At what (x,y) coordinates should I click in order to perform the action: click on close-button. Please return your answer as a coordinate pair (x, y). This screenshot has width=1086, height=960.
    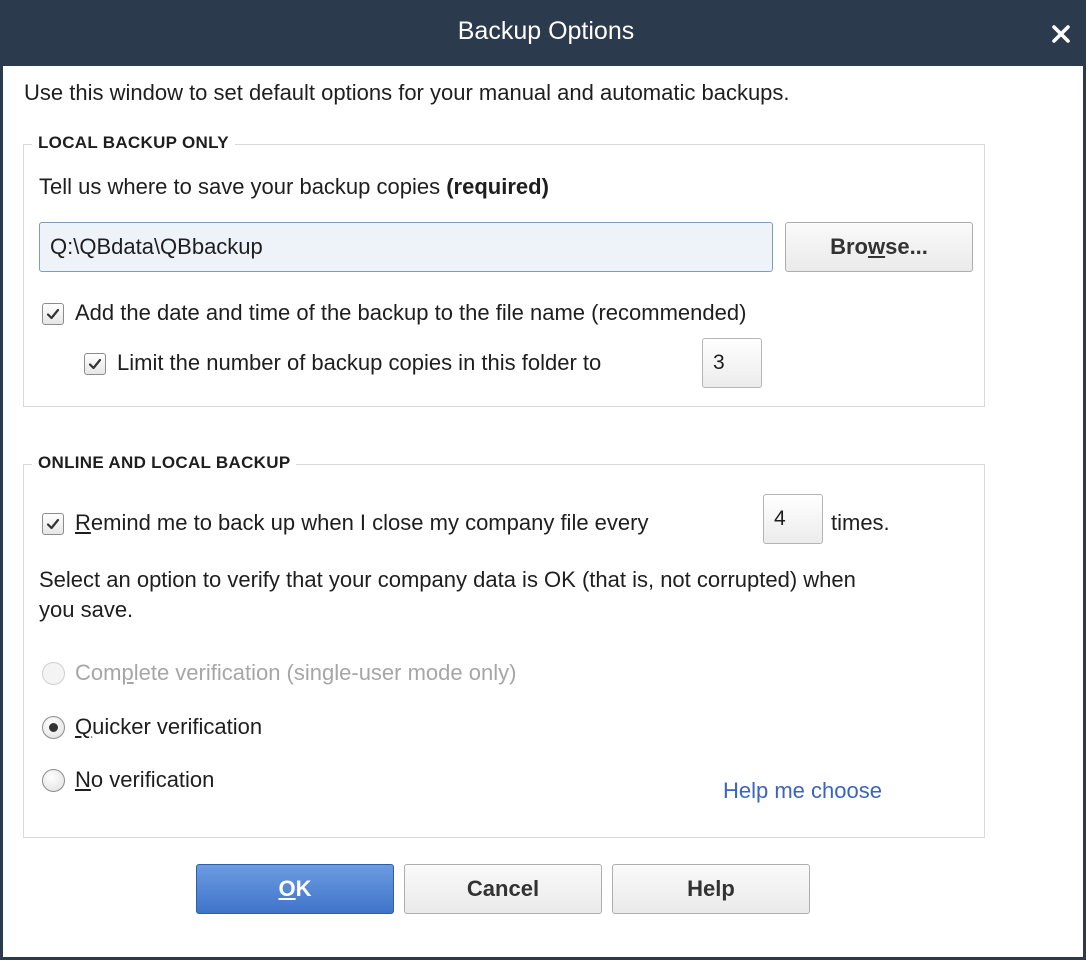
    Looking at the image, I should click on (1061, 34).